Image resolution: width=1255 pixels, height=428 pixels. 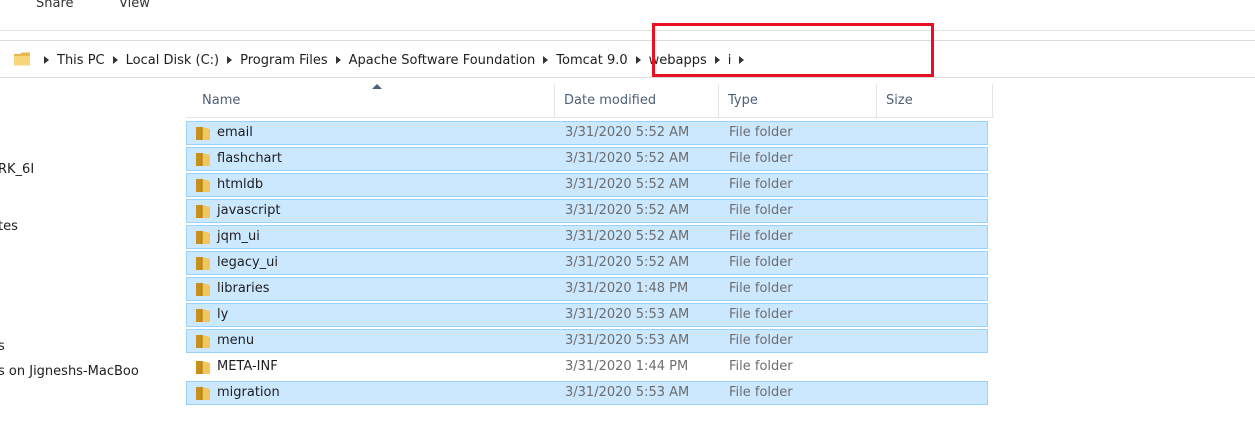 I want to click on table-row: migration 3/31/2020 5:53 AM File folder, so click(x=587, y=393).